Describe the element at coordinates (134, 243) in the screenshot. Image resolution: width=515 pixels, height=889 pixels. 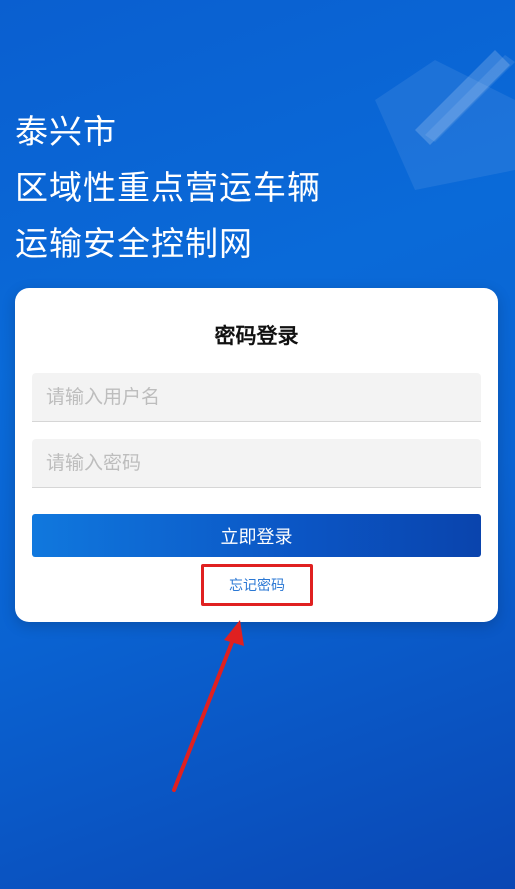
I see `title-line-3: 运输安全控制网` at that location.